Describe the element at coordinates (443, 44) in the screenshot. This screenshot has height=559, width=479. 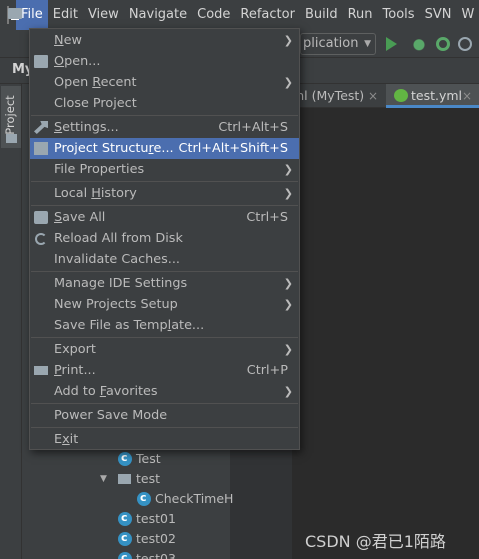
I see `coverage-icon` at that location.